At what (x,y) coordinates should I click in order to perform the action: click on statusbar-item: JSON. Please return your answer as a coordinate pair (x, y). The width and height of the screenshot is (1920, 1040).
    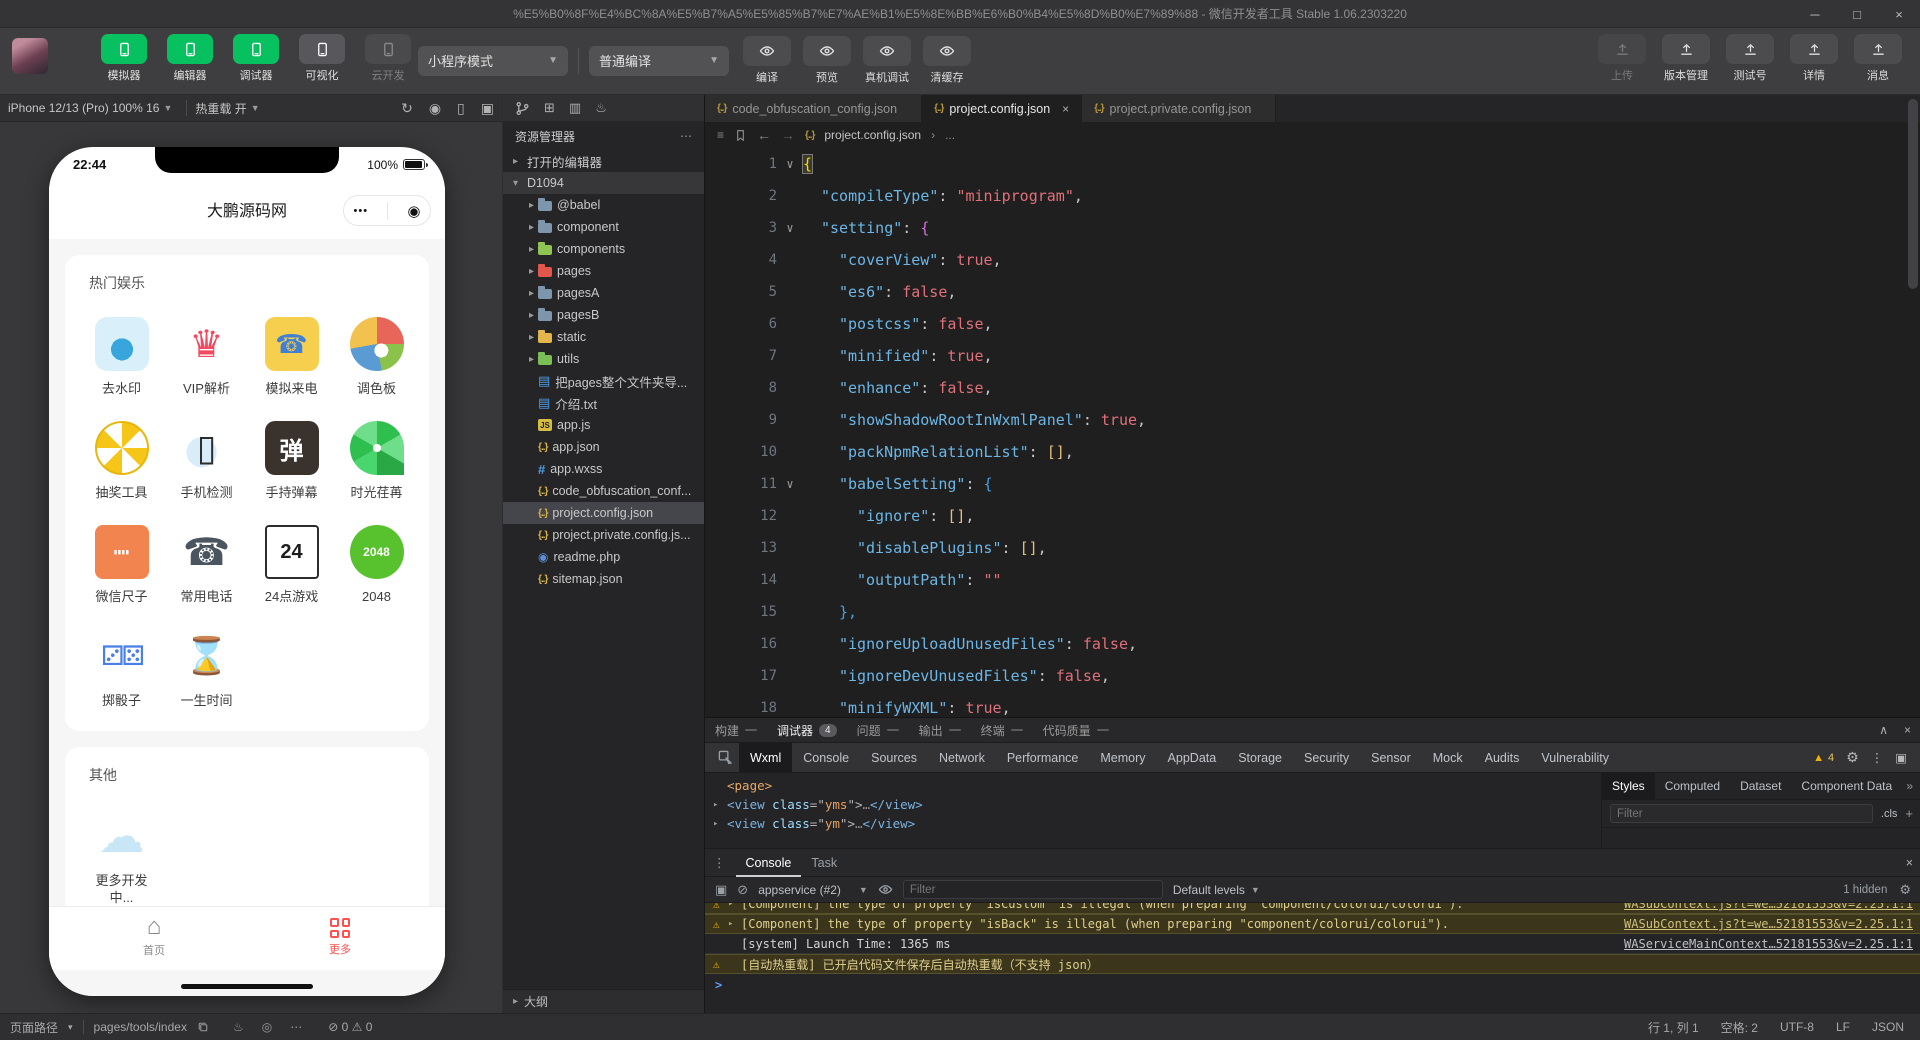
    Looking at the image, I should click on (1888, 1027).